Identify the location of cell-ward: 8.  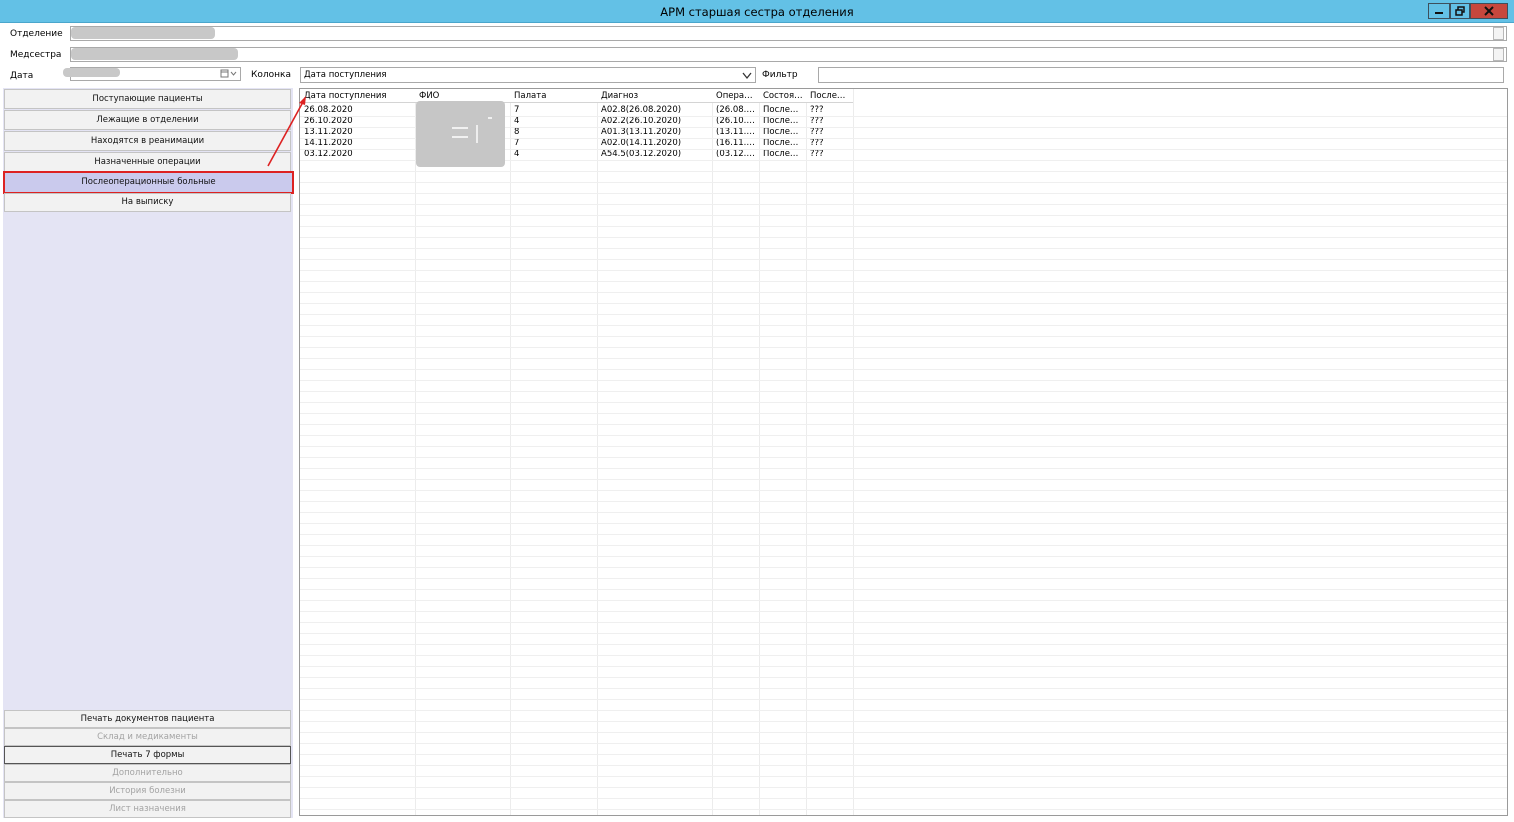
(517, 132).